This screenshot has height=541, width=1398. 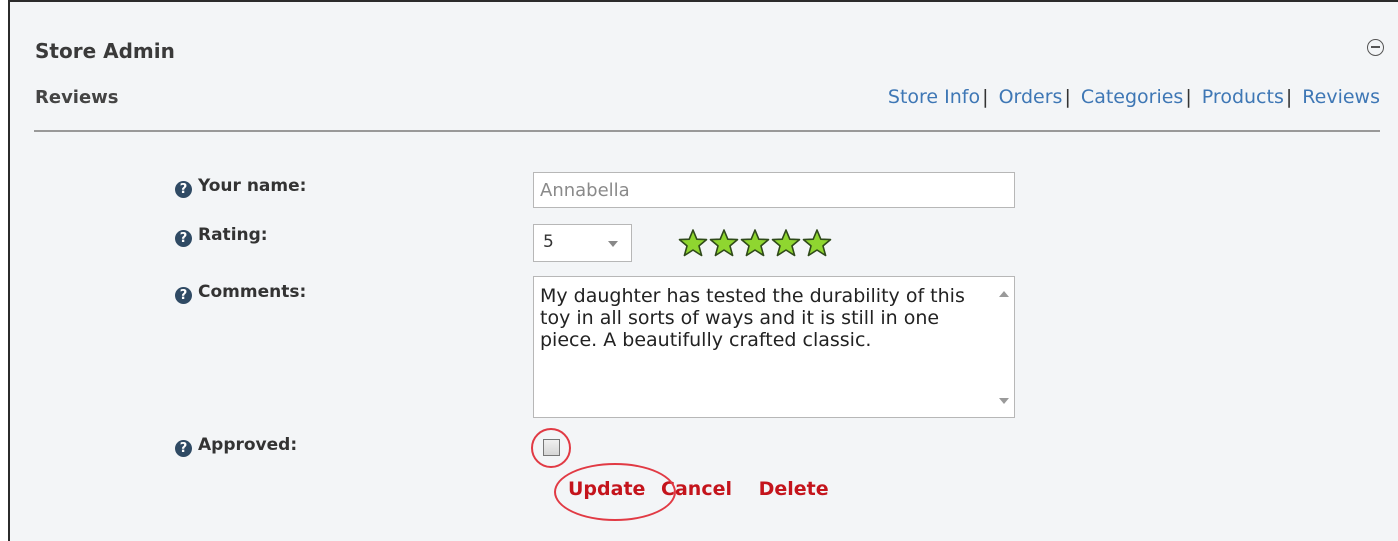 What do you see at coordinates (252, 186) in the screenshot?
I see `name-label-text: Your name:` at bounding box center [252, 186].